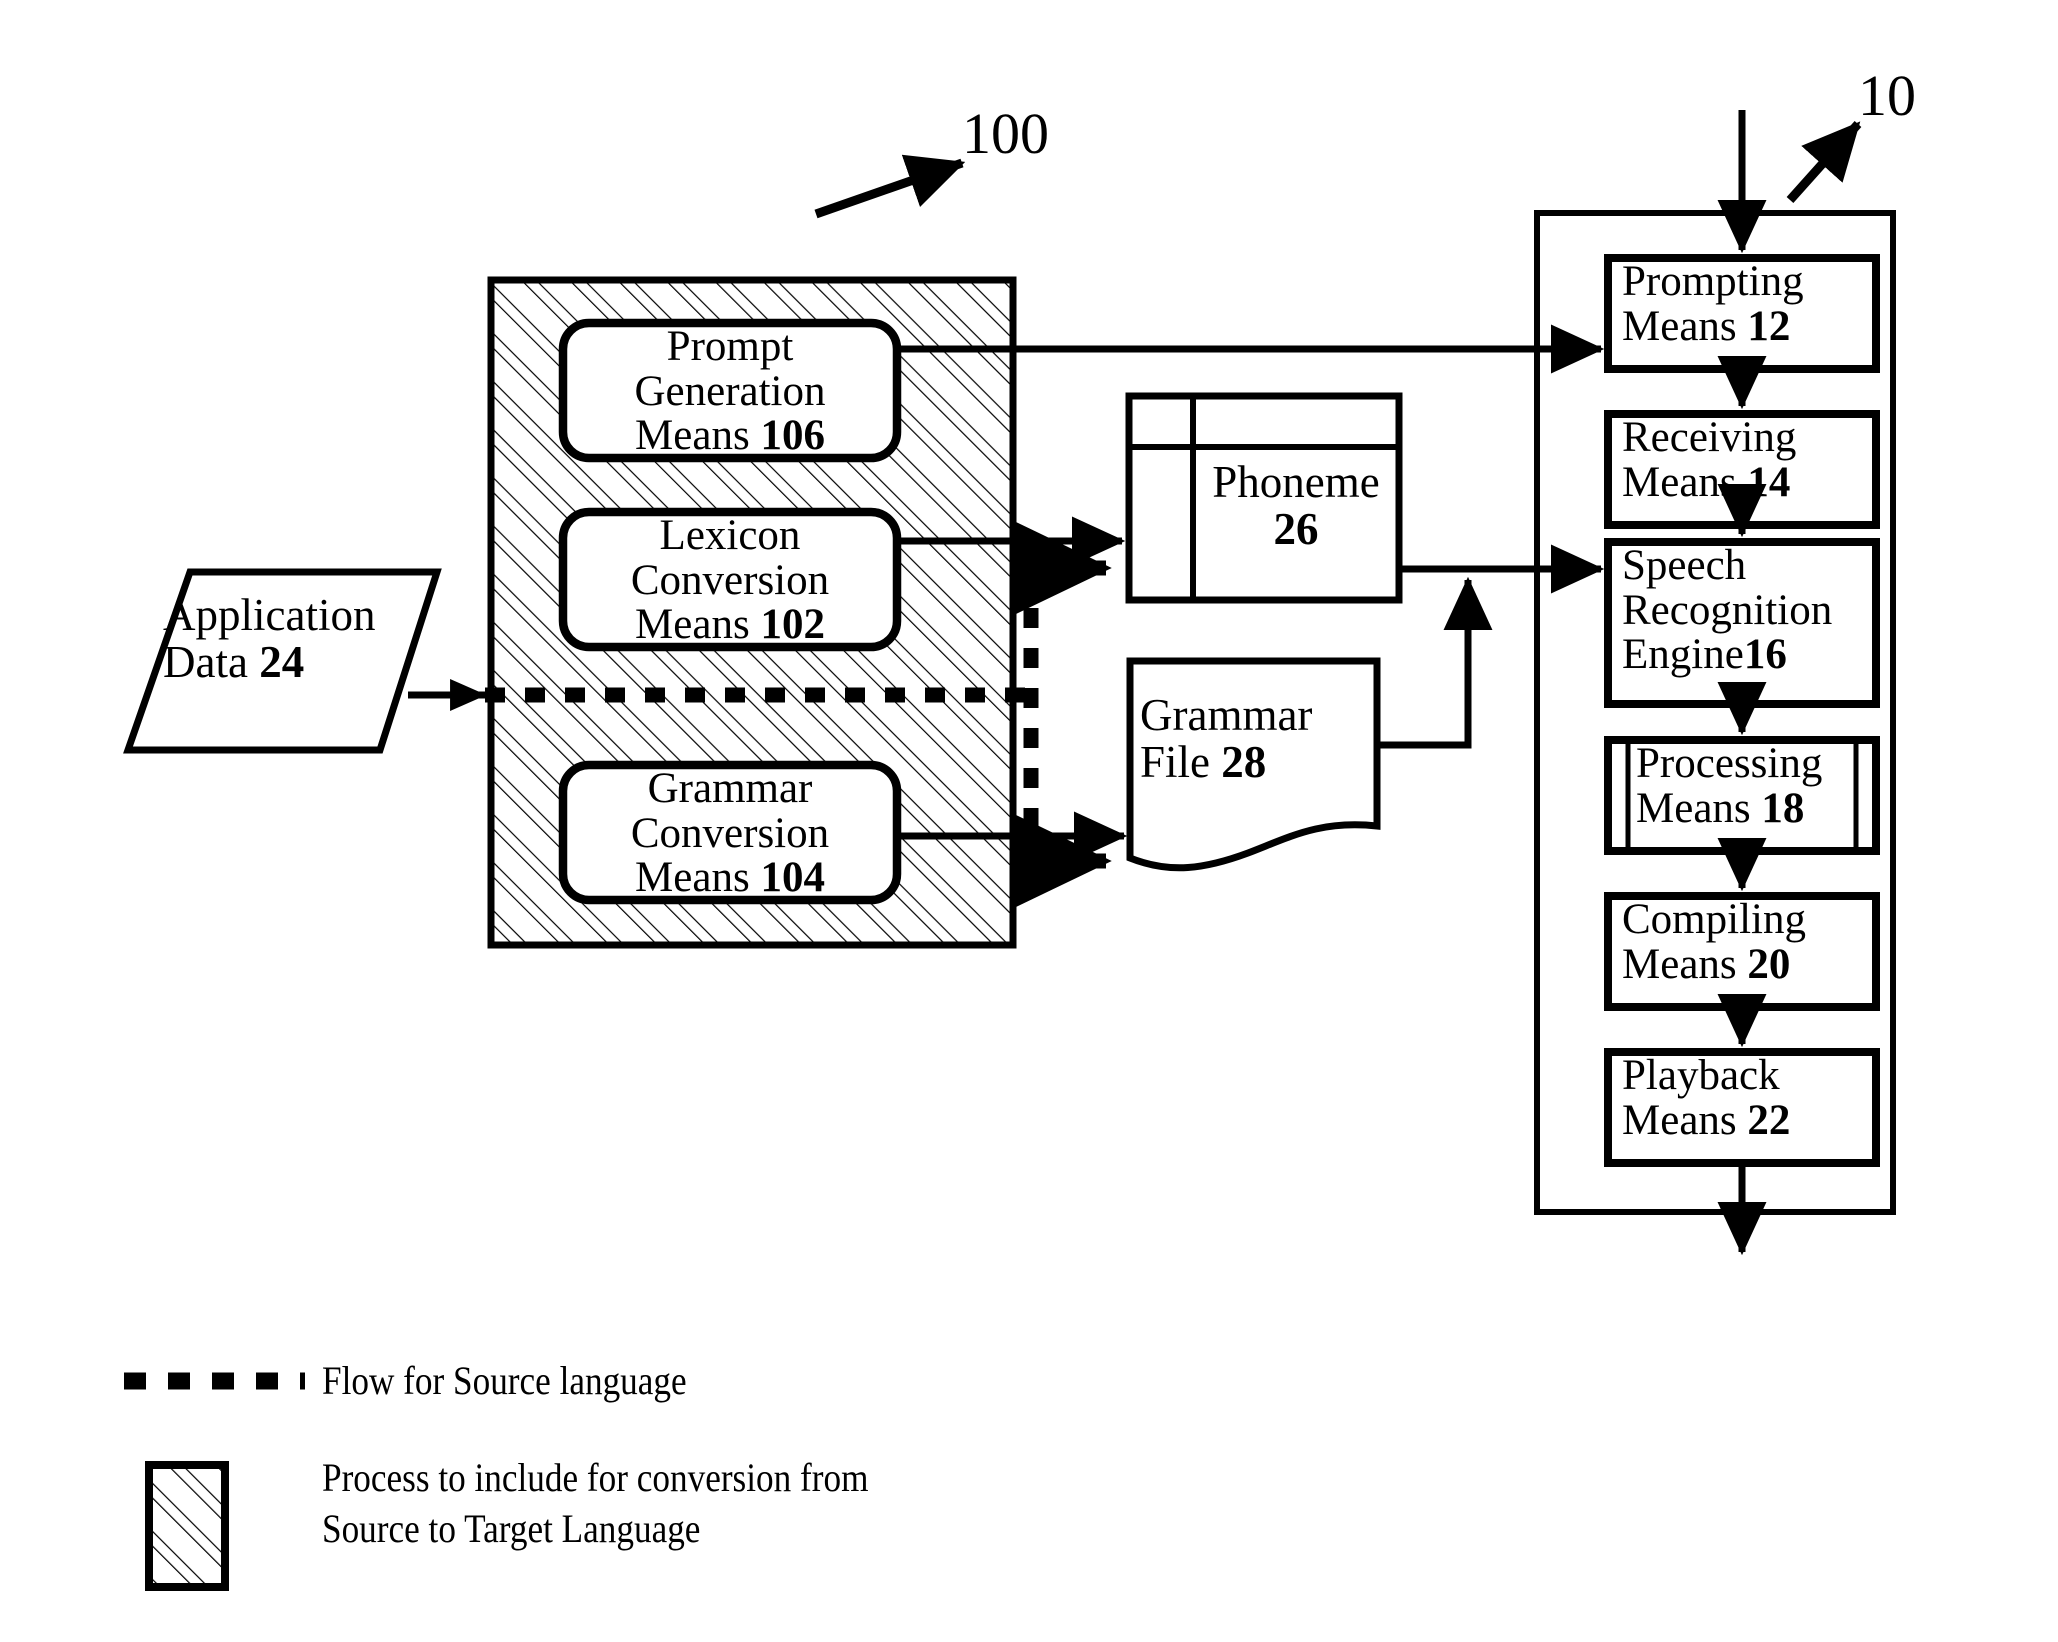  I want to click on processing-means-ref: 18, so click(1783, 808).